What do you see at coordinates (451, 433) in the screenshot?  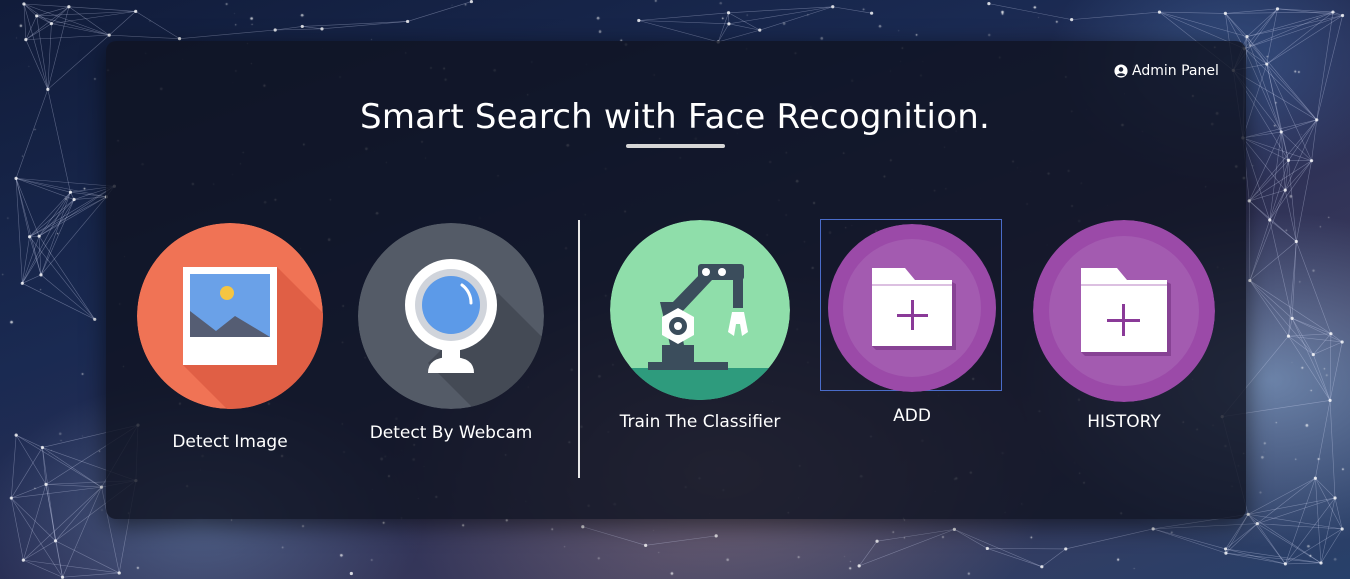 I see `detect-webcam-label: Detect By Webcam` at bounding box center [451, 433].